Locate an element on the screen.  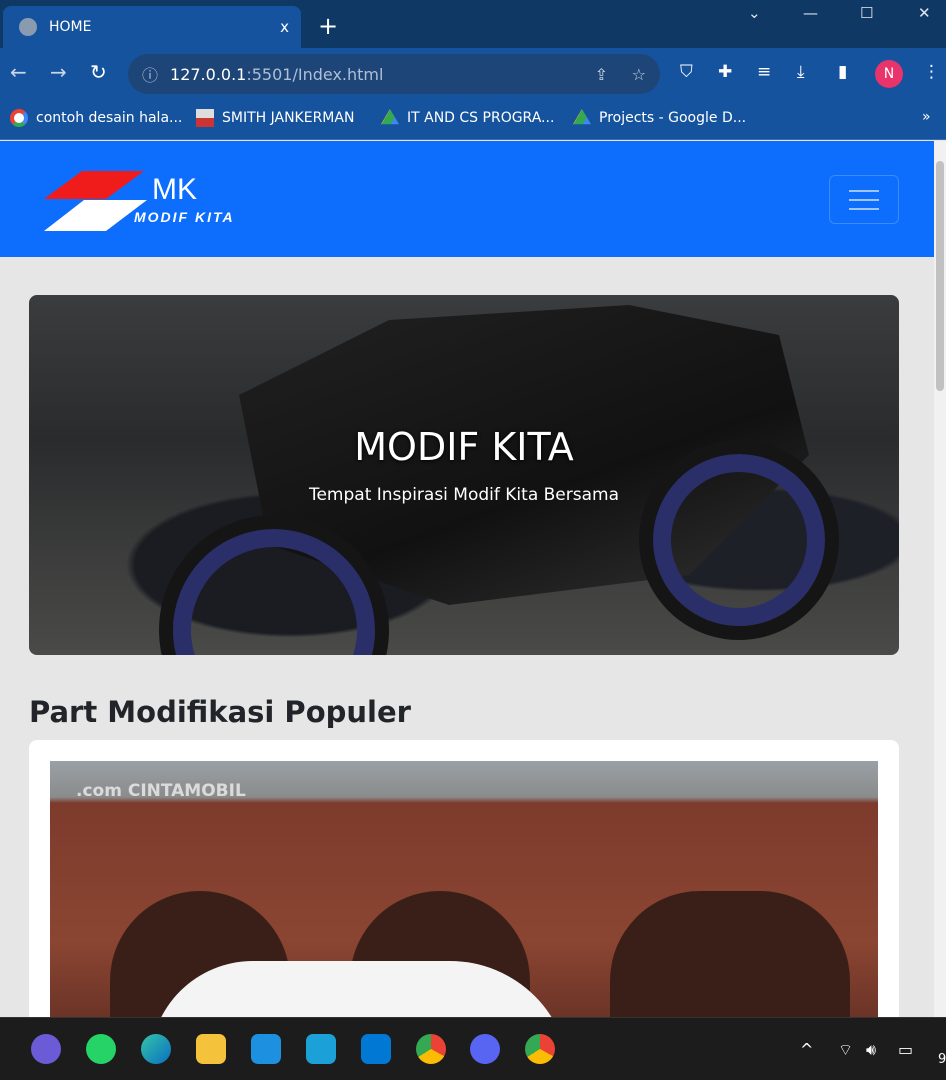
vscode-icon is located at coordinates (376, 1049).